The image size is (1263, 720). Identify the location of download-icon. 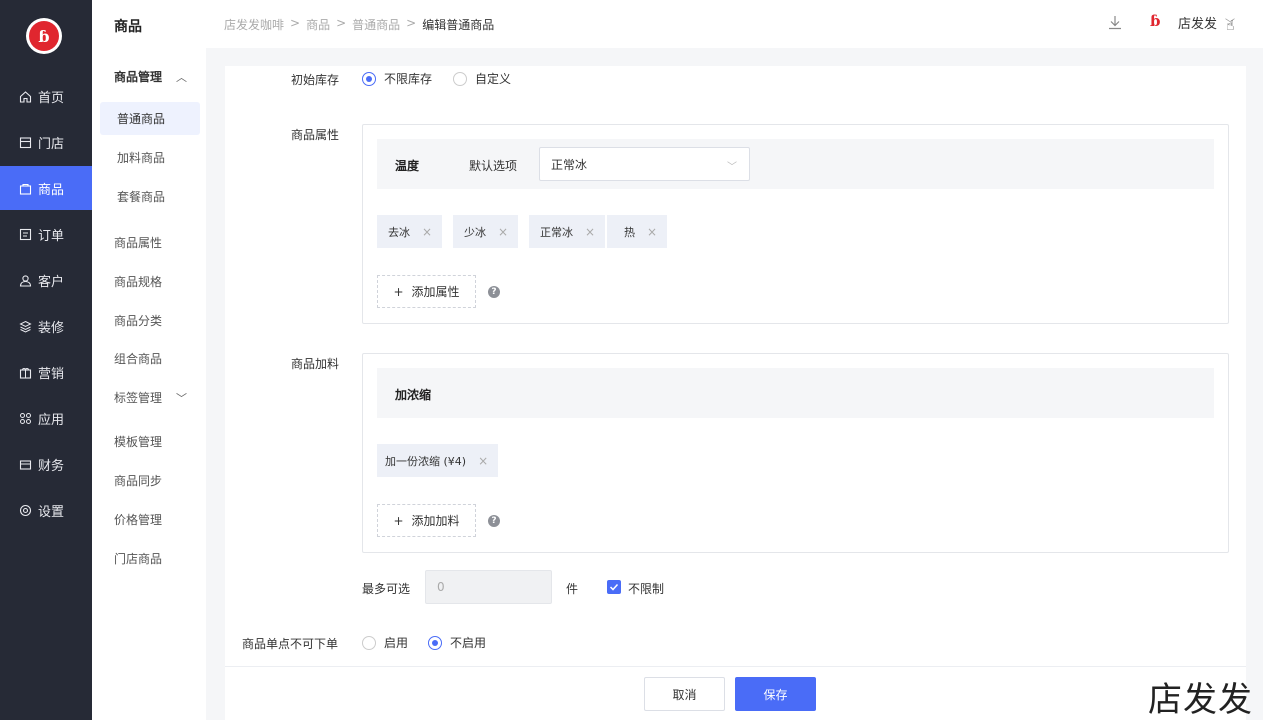
(1115, 23).